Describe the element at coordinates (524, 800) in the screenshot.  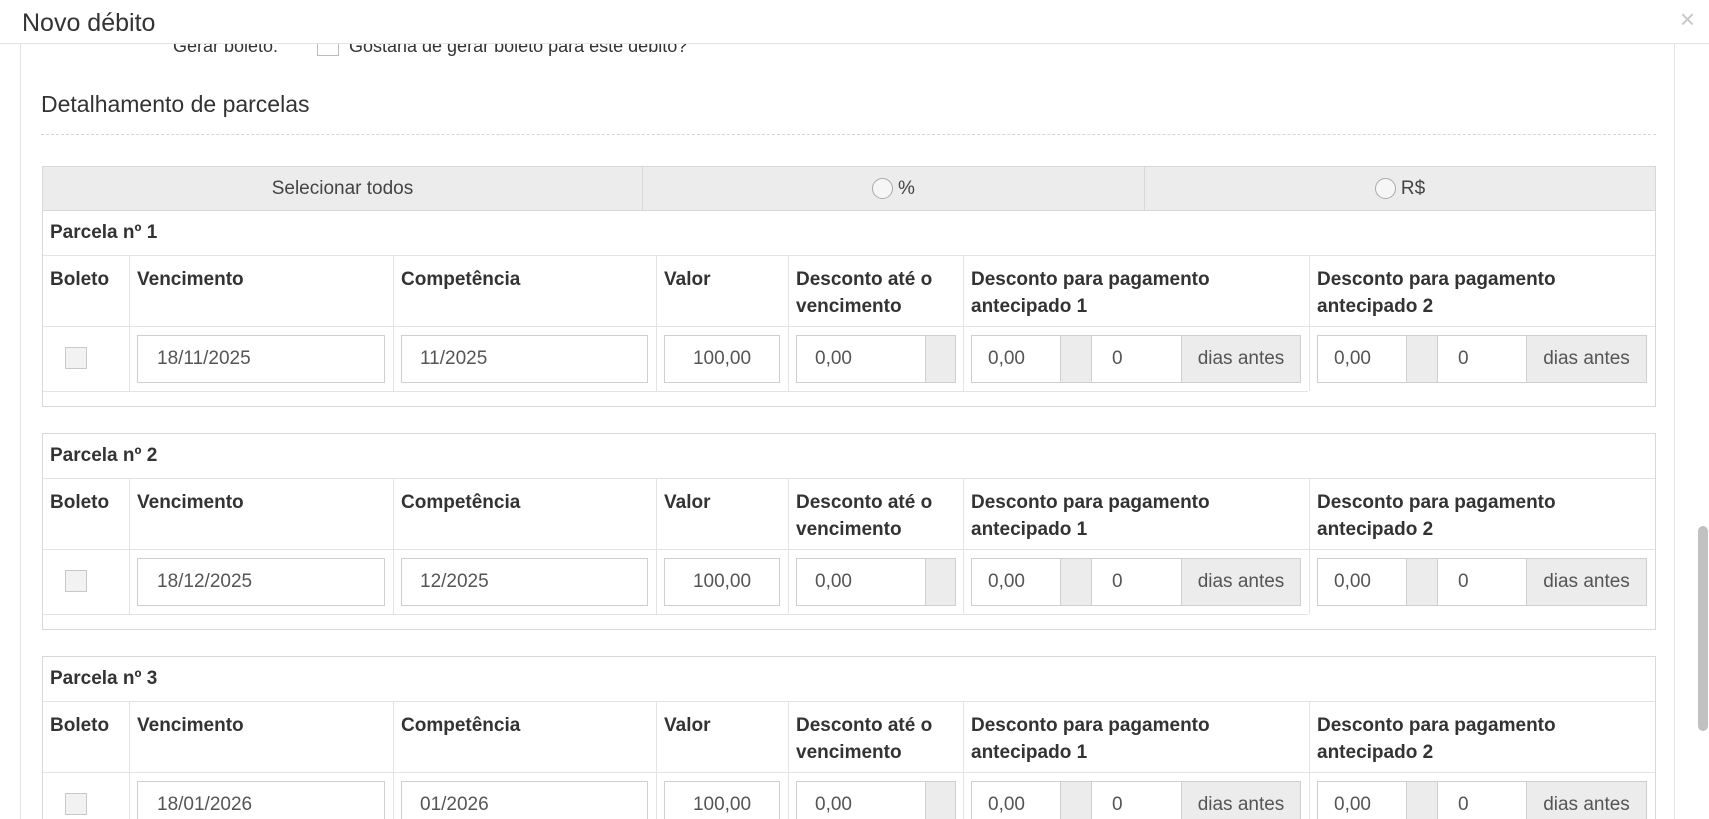
I see `competencia-input: 01/2026` at that location.